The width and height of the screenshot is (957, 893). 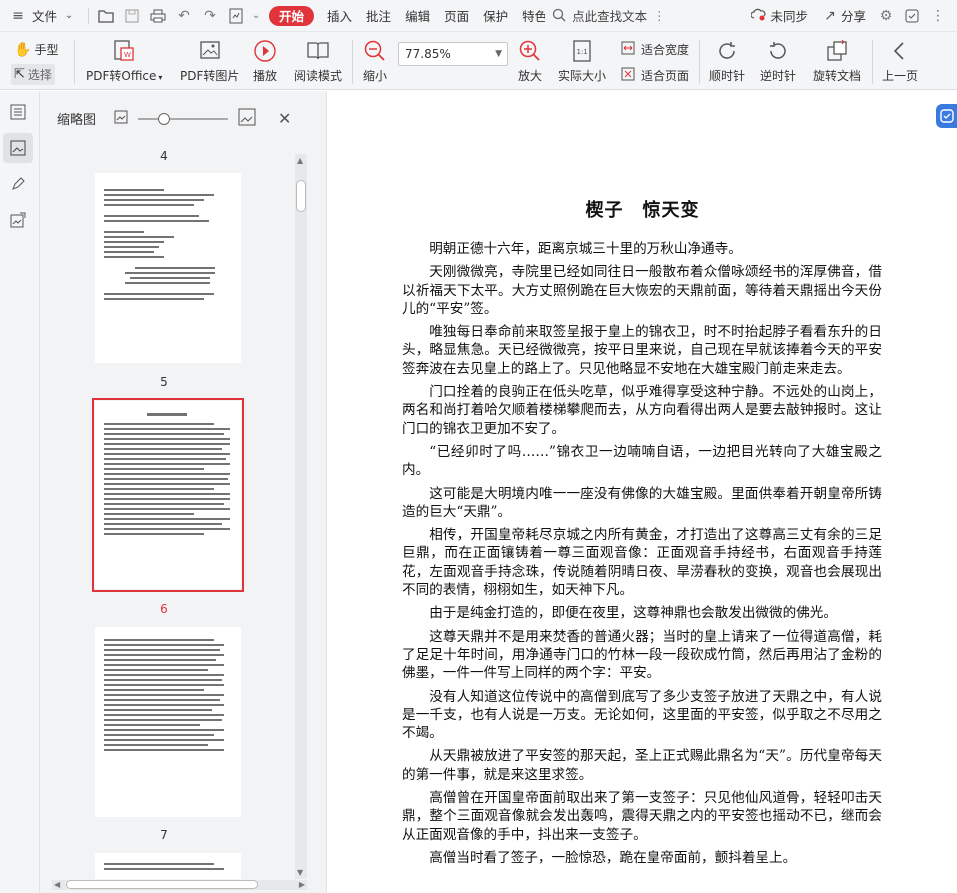 I want to click on pdf-to-office-label: PDF转Office, so click(x=121, y=76).